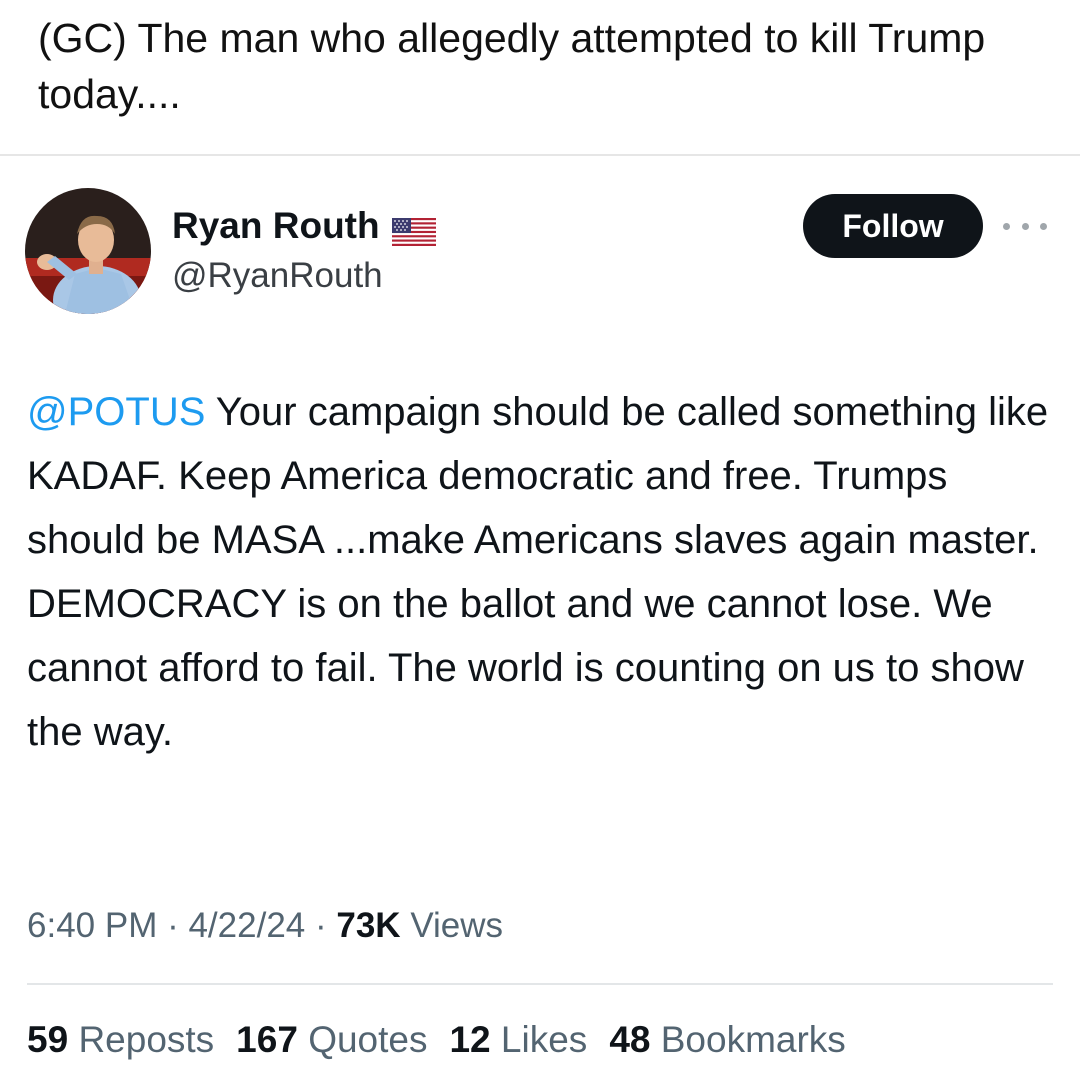 The image size is (1080, 1080). I want to click on avatar-photo, so click(88, 251).